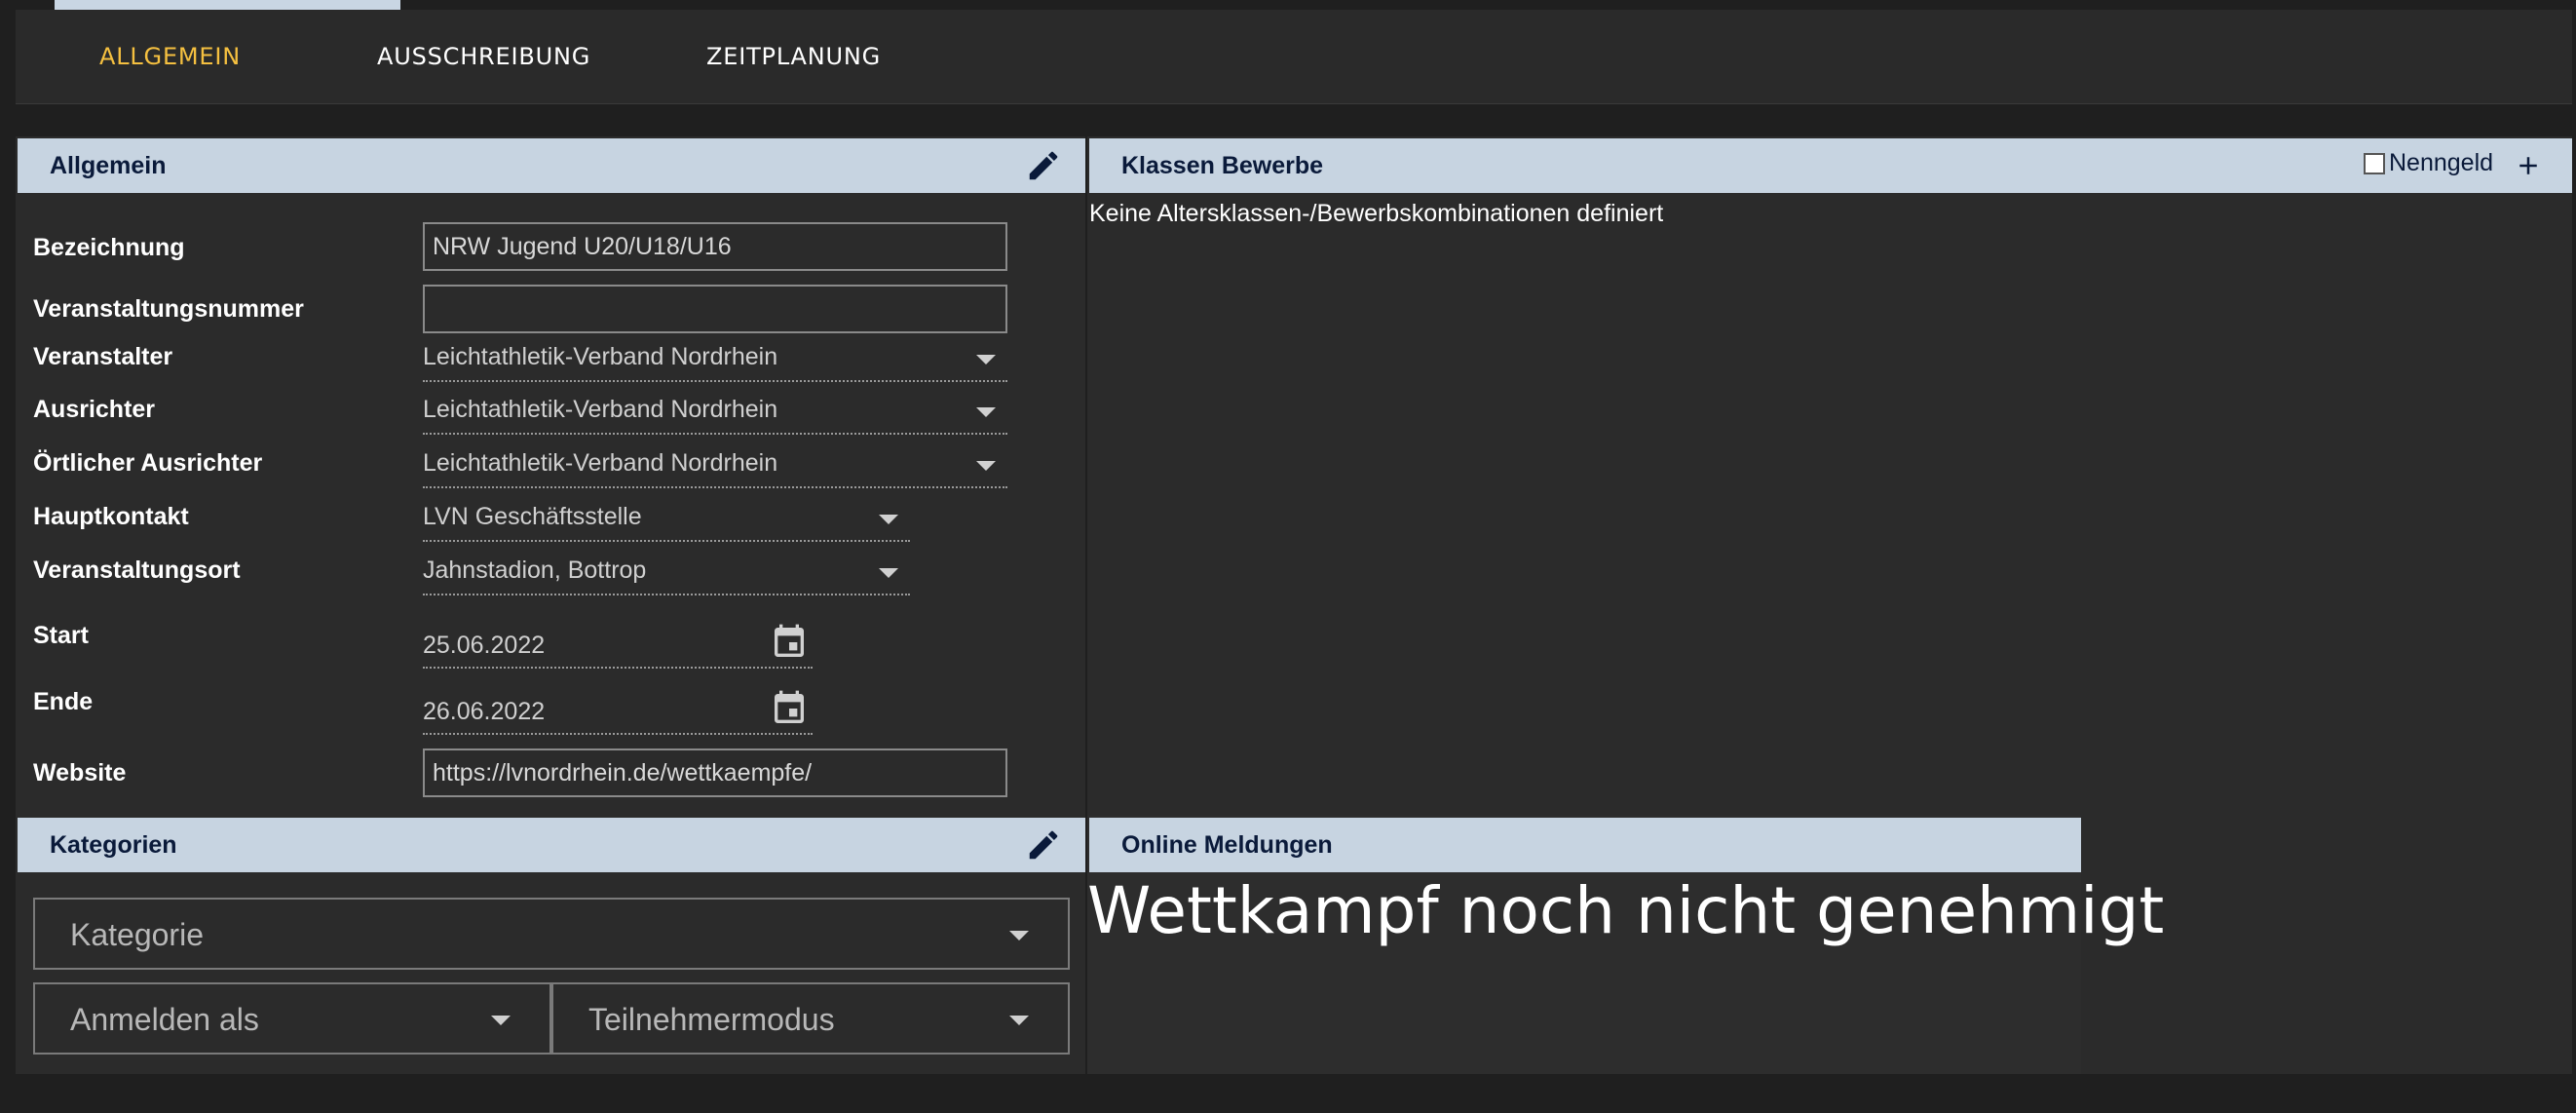  Describe the element at coordinates (711, 1019) in the screenshot. I see `teilnehmermodus-placeholder: Teilnehmermodus` at that location.